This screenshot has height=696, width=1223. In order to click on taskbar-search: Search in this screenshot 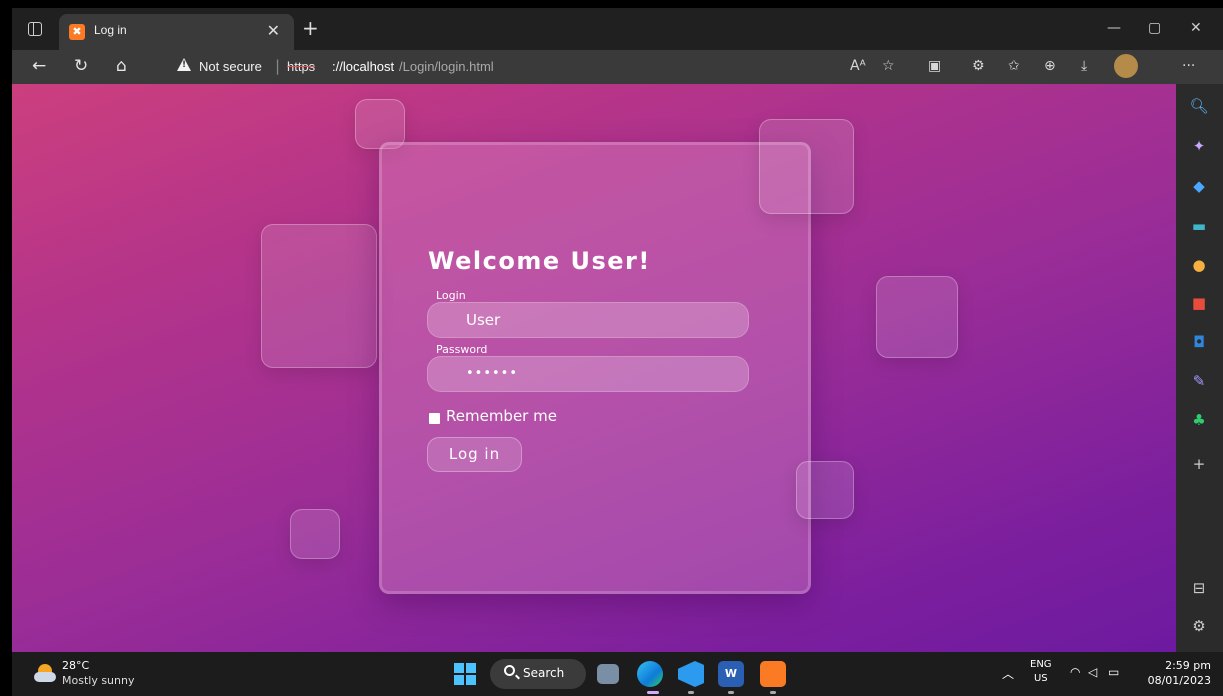, I will do `click(538, 674)`.